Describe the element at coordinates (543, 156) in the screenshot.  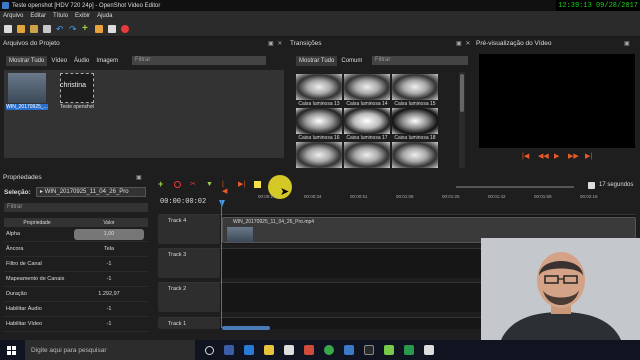
I see `rewind-icon: ◀◀` at that location.